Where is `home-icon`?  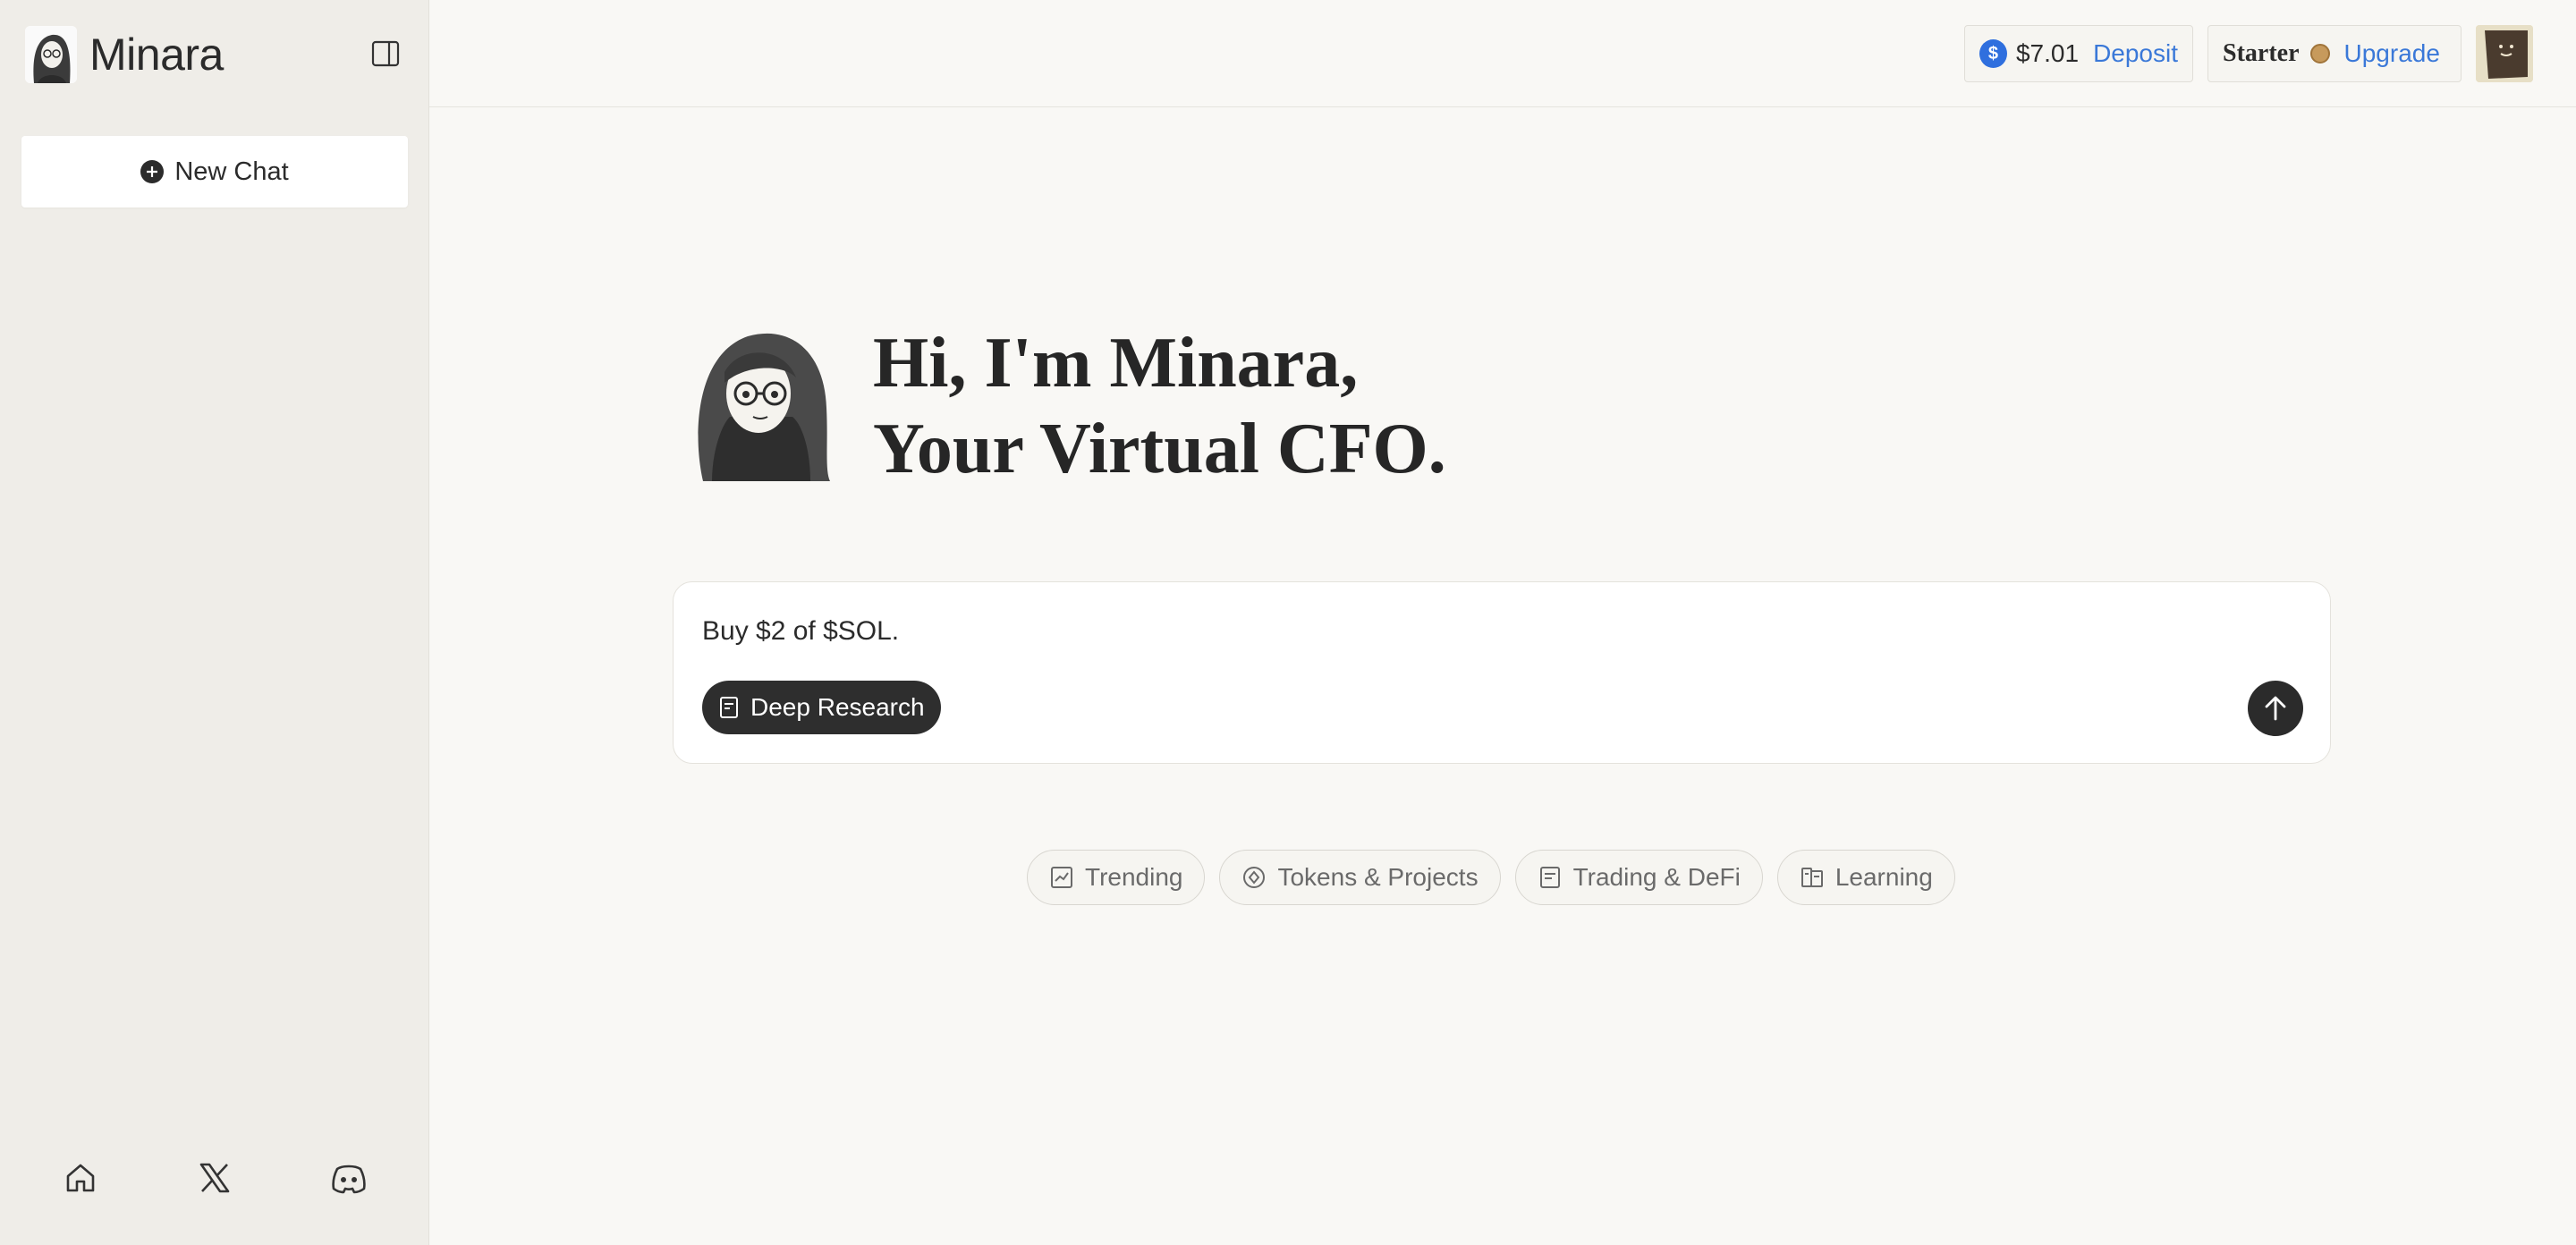 home-icon is located at coordinates (80, 1178).